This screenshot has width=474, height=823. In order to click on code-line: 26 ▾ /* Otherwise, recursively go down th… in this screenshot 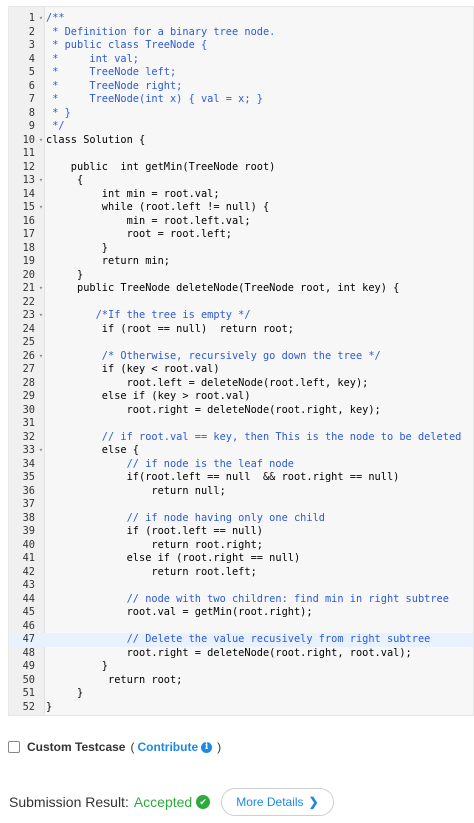, I will do `click(241, 357)`.